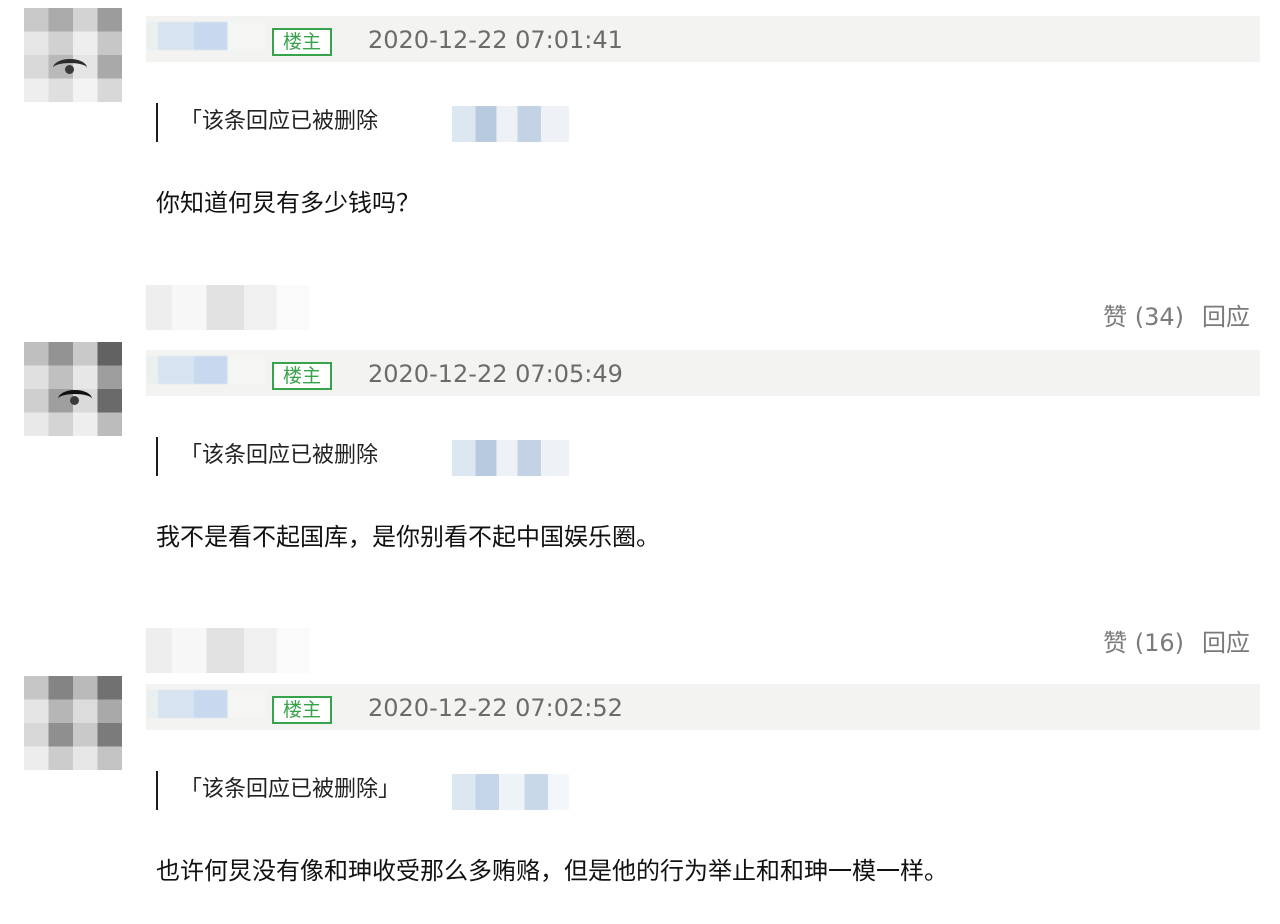  I want to click on like-button: 赞 (16), so click(1143, 643).